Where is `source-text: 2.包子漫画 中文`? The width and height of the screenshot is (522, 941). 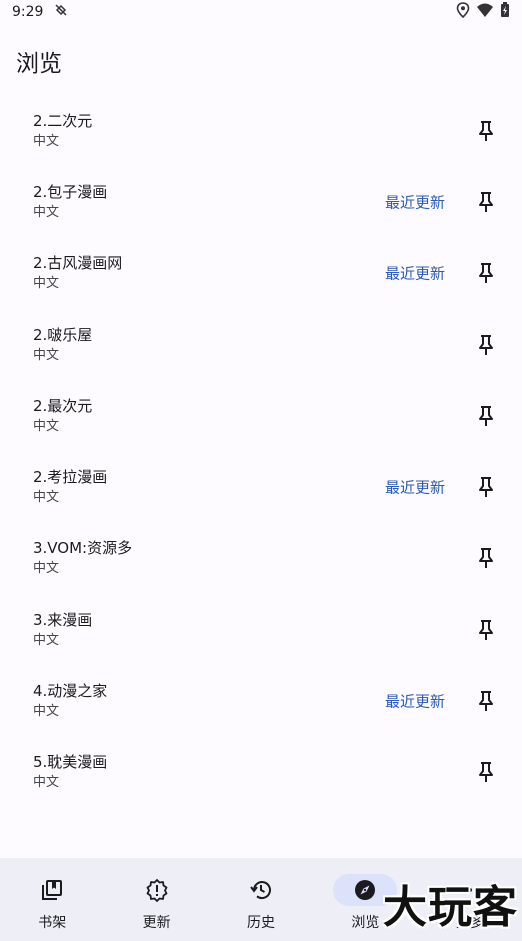 source-text: 2.包子漫画 中文 is located at coordinates (70, 201).